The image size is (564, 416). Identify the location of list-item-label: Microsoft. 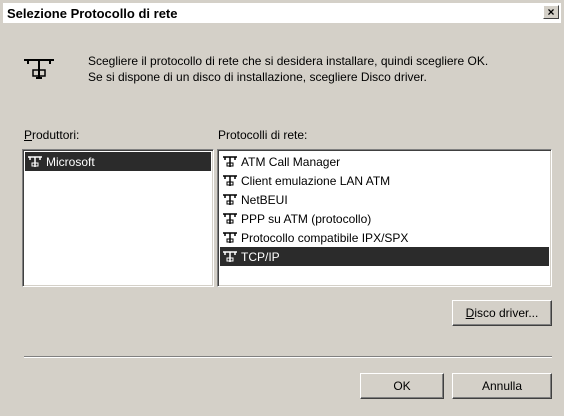
(70, 161).